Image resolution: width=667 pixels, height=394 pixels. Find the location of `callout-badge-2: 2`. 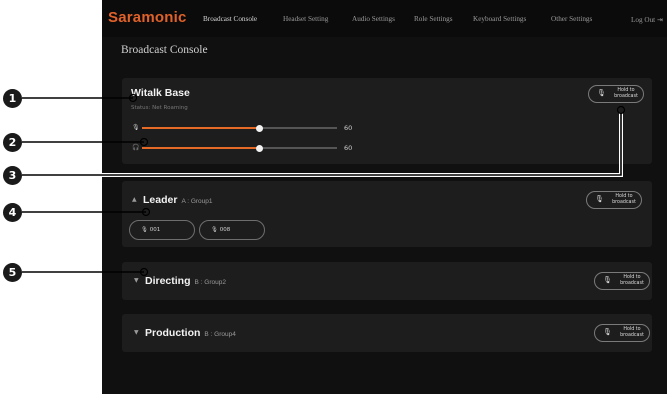

callout-badge-2: 2 is located at coordinates (12, 142).